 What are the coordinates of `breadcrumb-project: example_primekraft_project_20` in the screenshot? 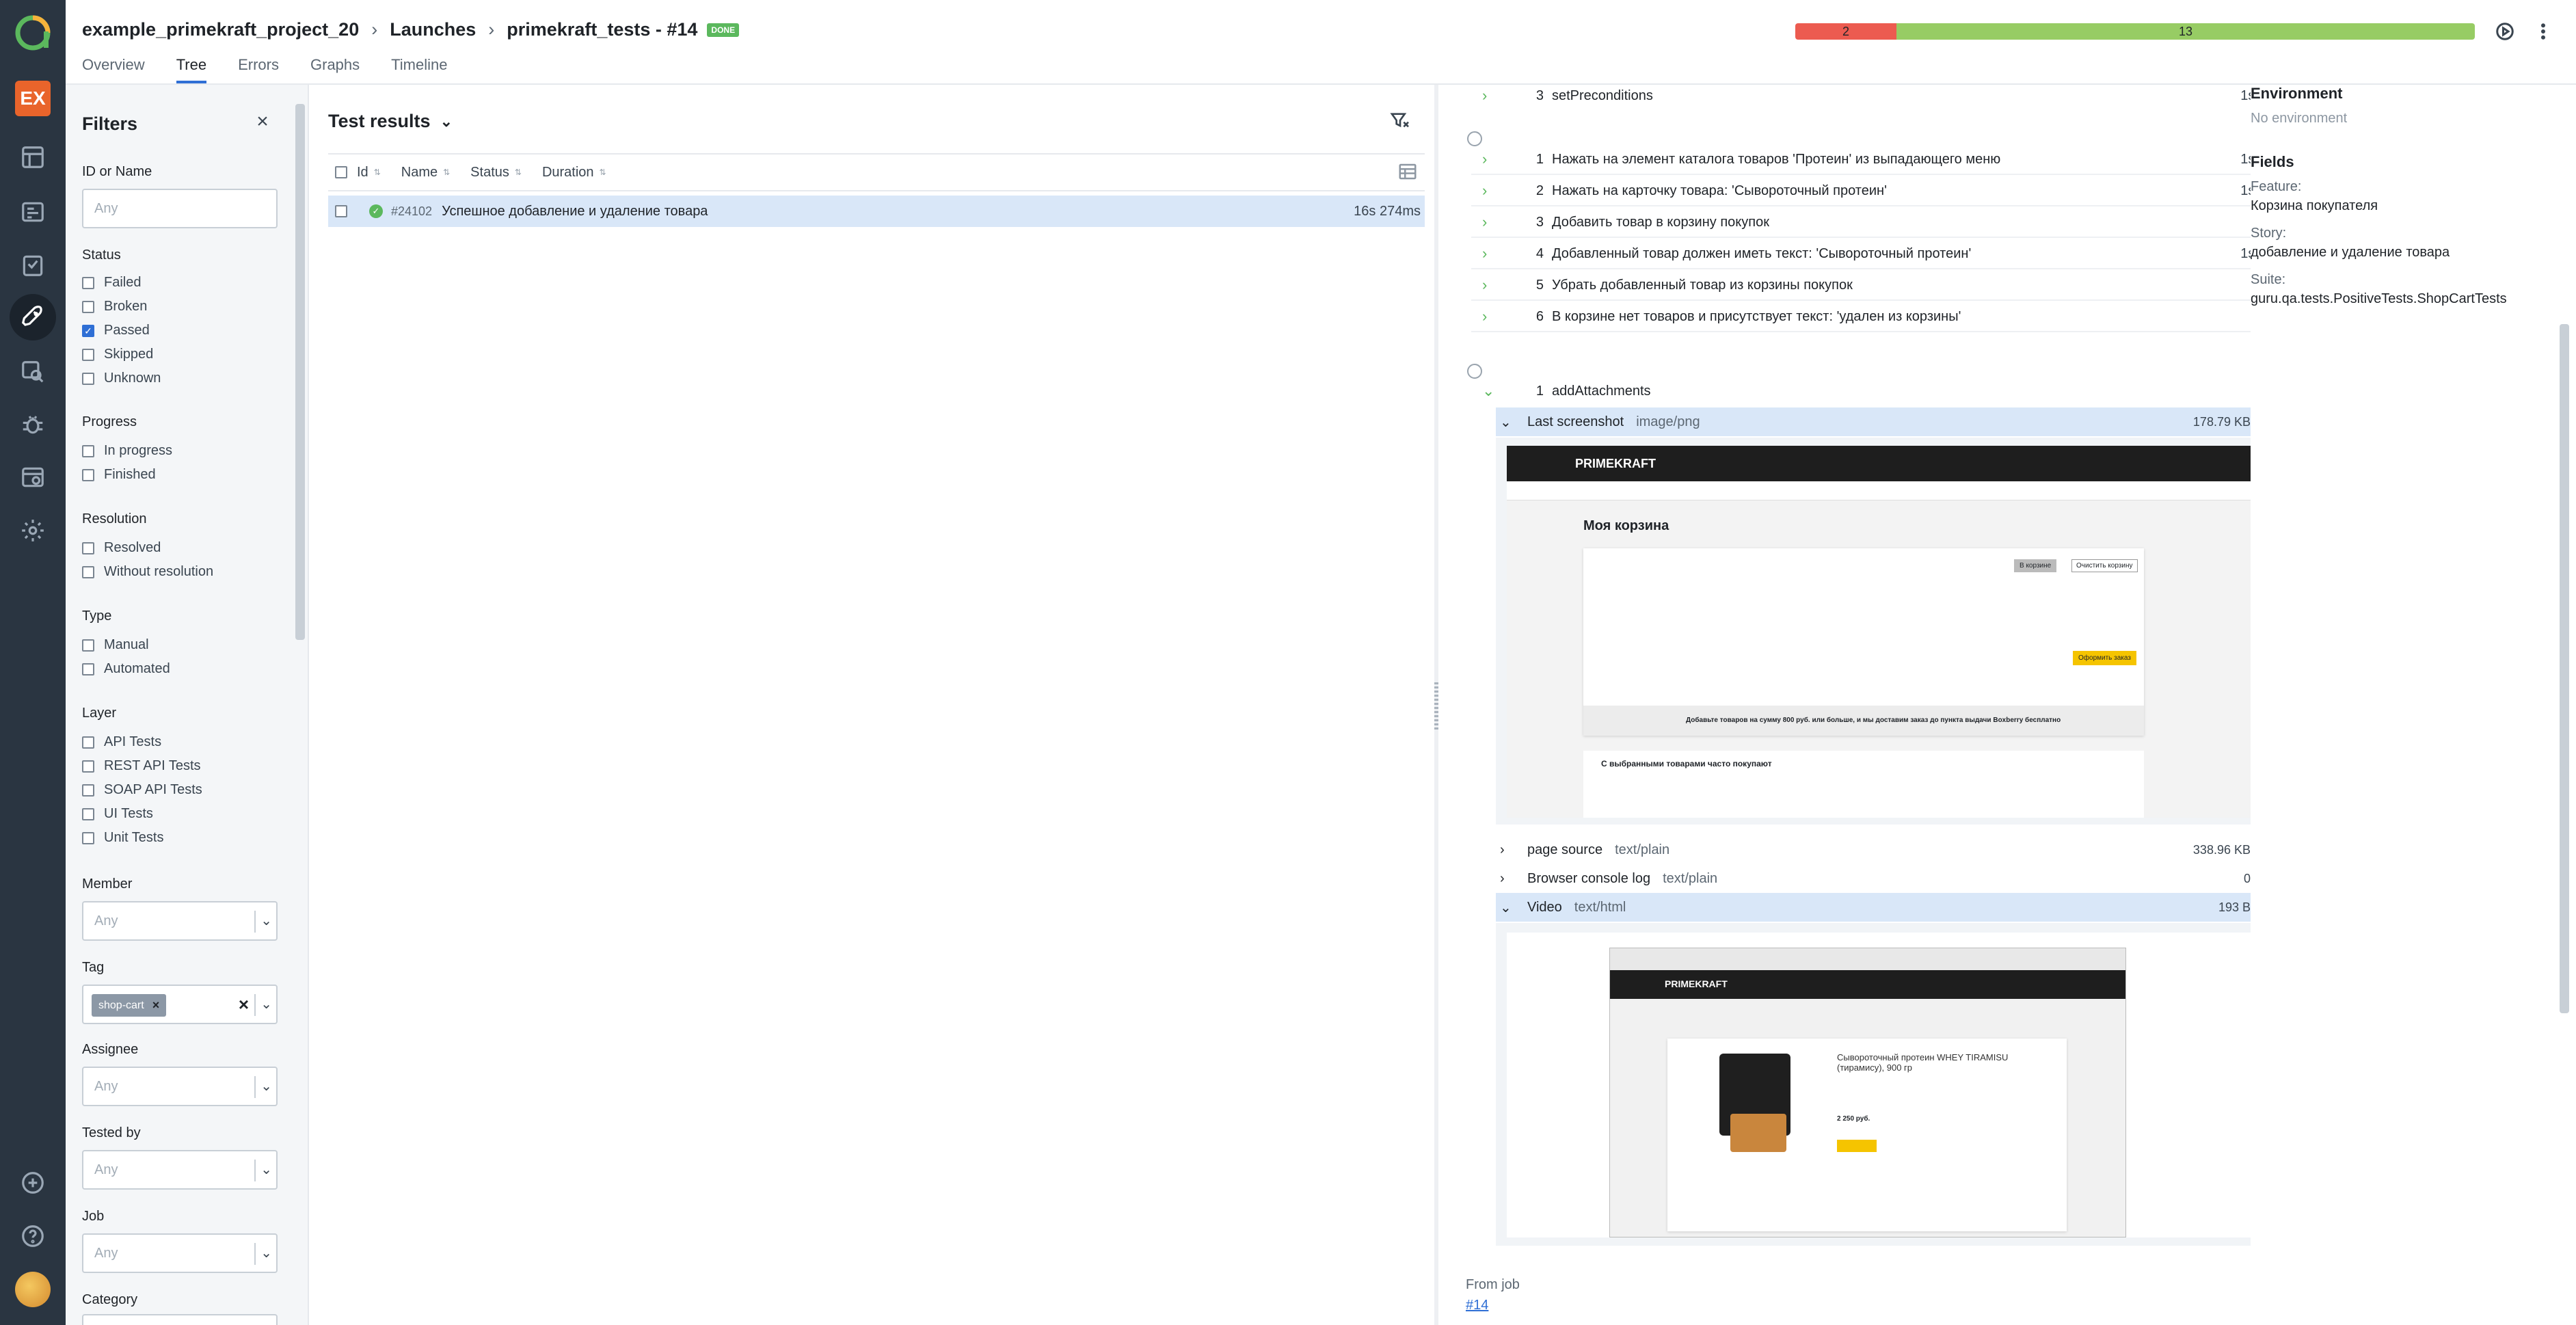 It's located at (220, 29).